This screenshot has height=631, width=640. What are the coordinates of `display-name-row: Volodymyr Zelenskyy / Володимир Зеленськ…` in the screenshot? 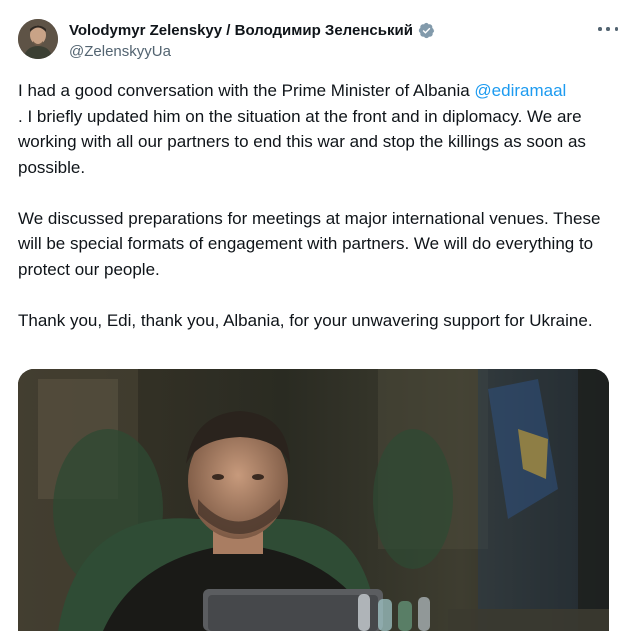 It's located at (252, 30).